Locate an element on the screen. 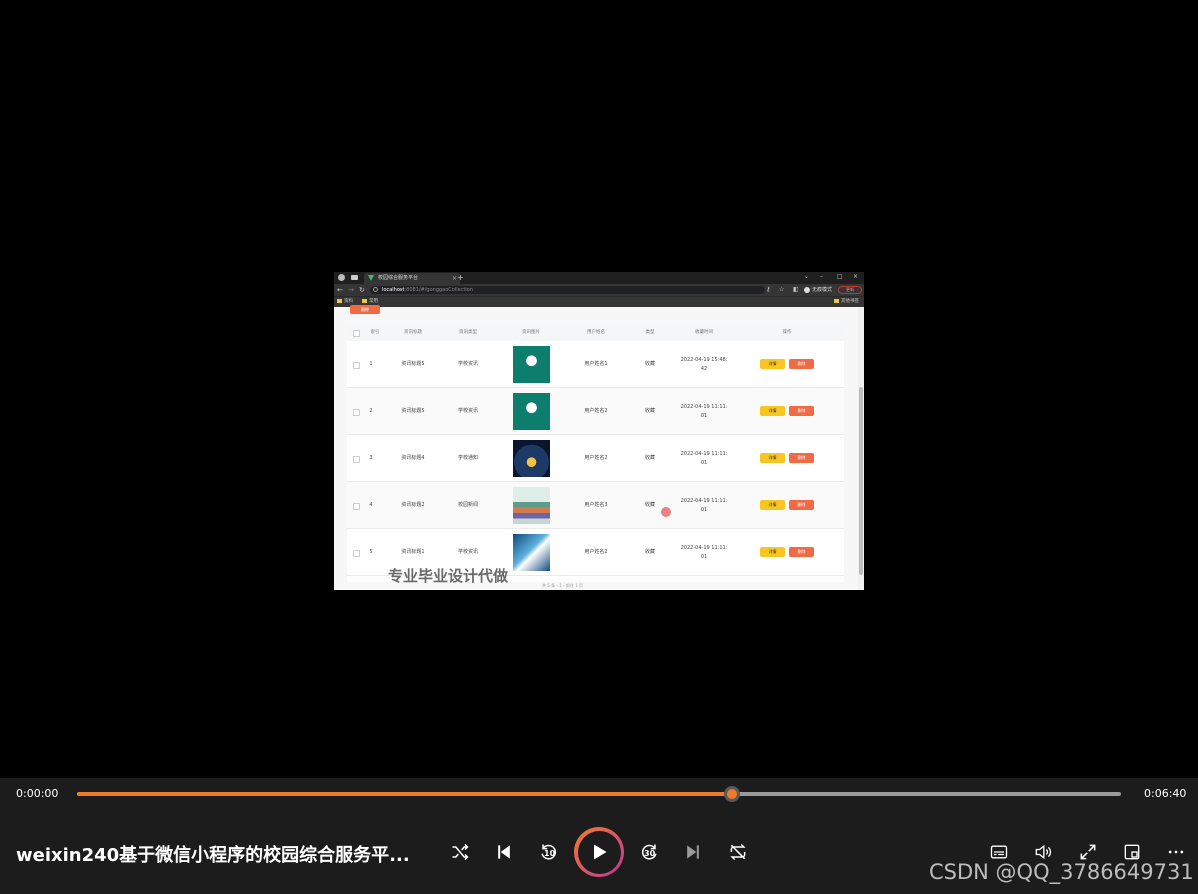 The height and width of the screenshot is (894, 1198). site-info-icon is located at coordinates (375, 289).